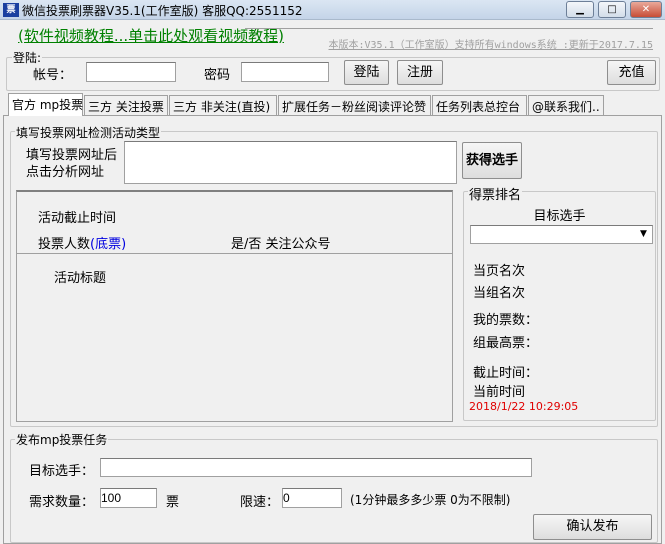 This screenshot has width=665, height=544. I want to click on page-rank-label: 当页名次, so click(499, 271).